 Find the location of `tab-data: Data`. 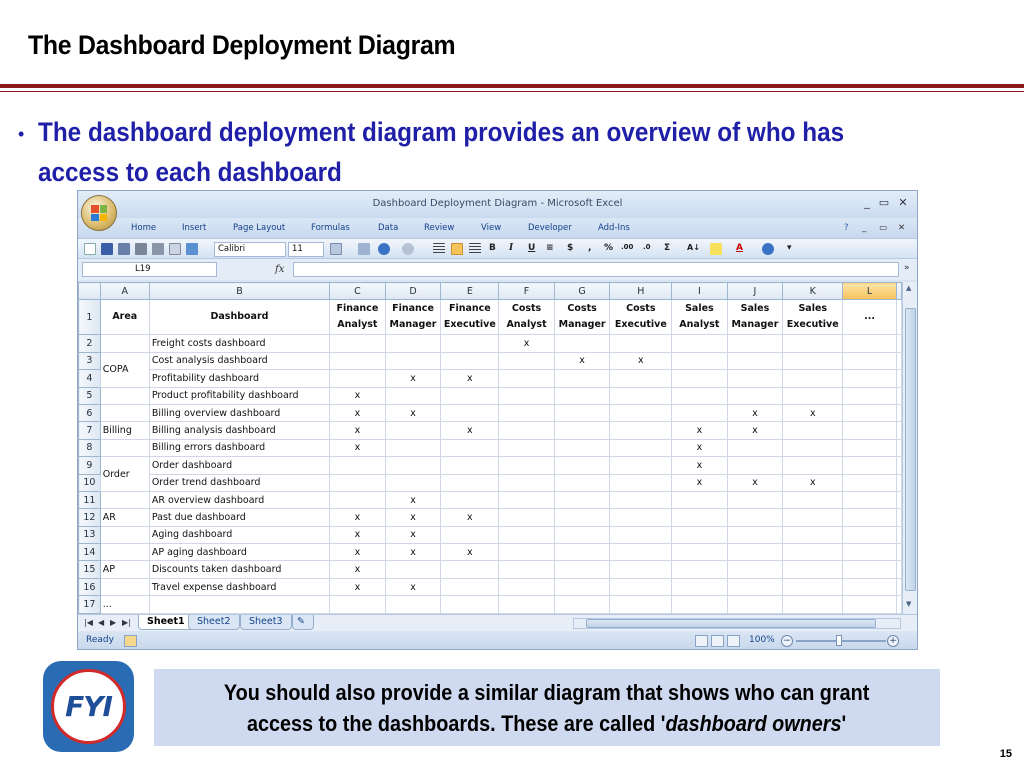

tab-data: Data is located at coordinates (388, 228).